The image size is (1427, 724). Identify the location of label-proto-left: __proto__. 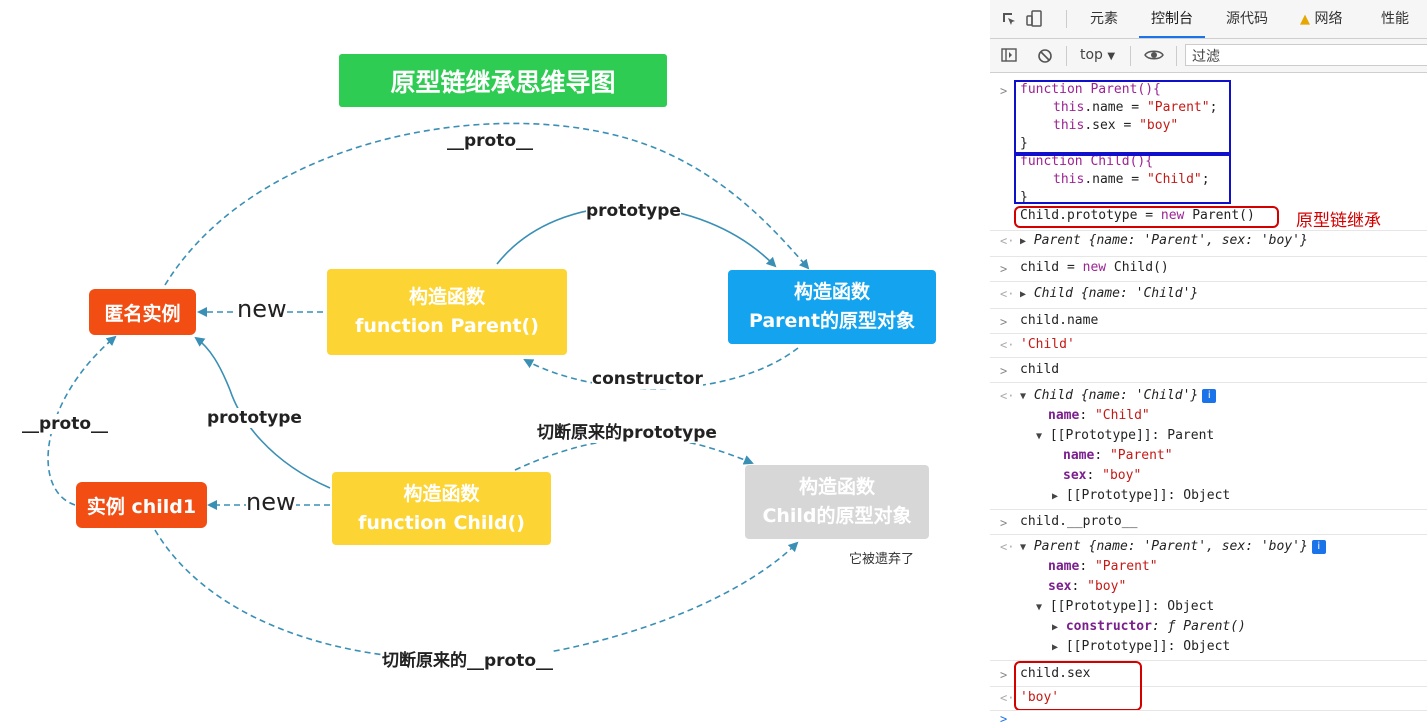
(65, 424).